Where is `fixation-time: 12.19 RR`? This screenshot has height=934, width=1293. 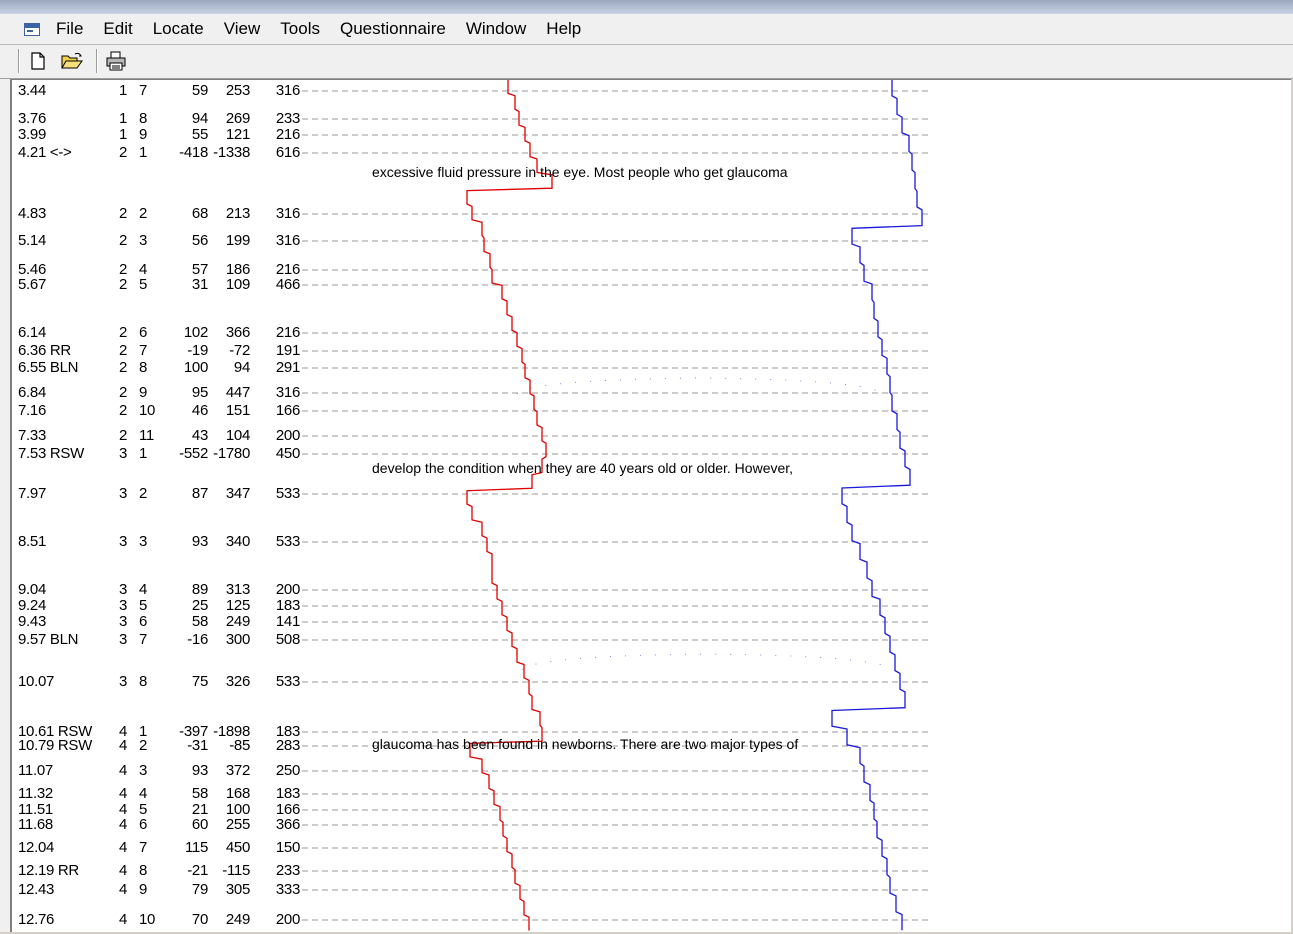
fixation-time: 12.19 RR is located at coordinates (48, 870).